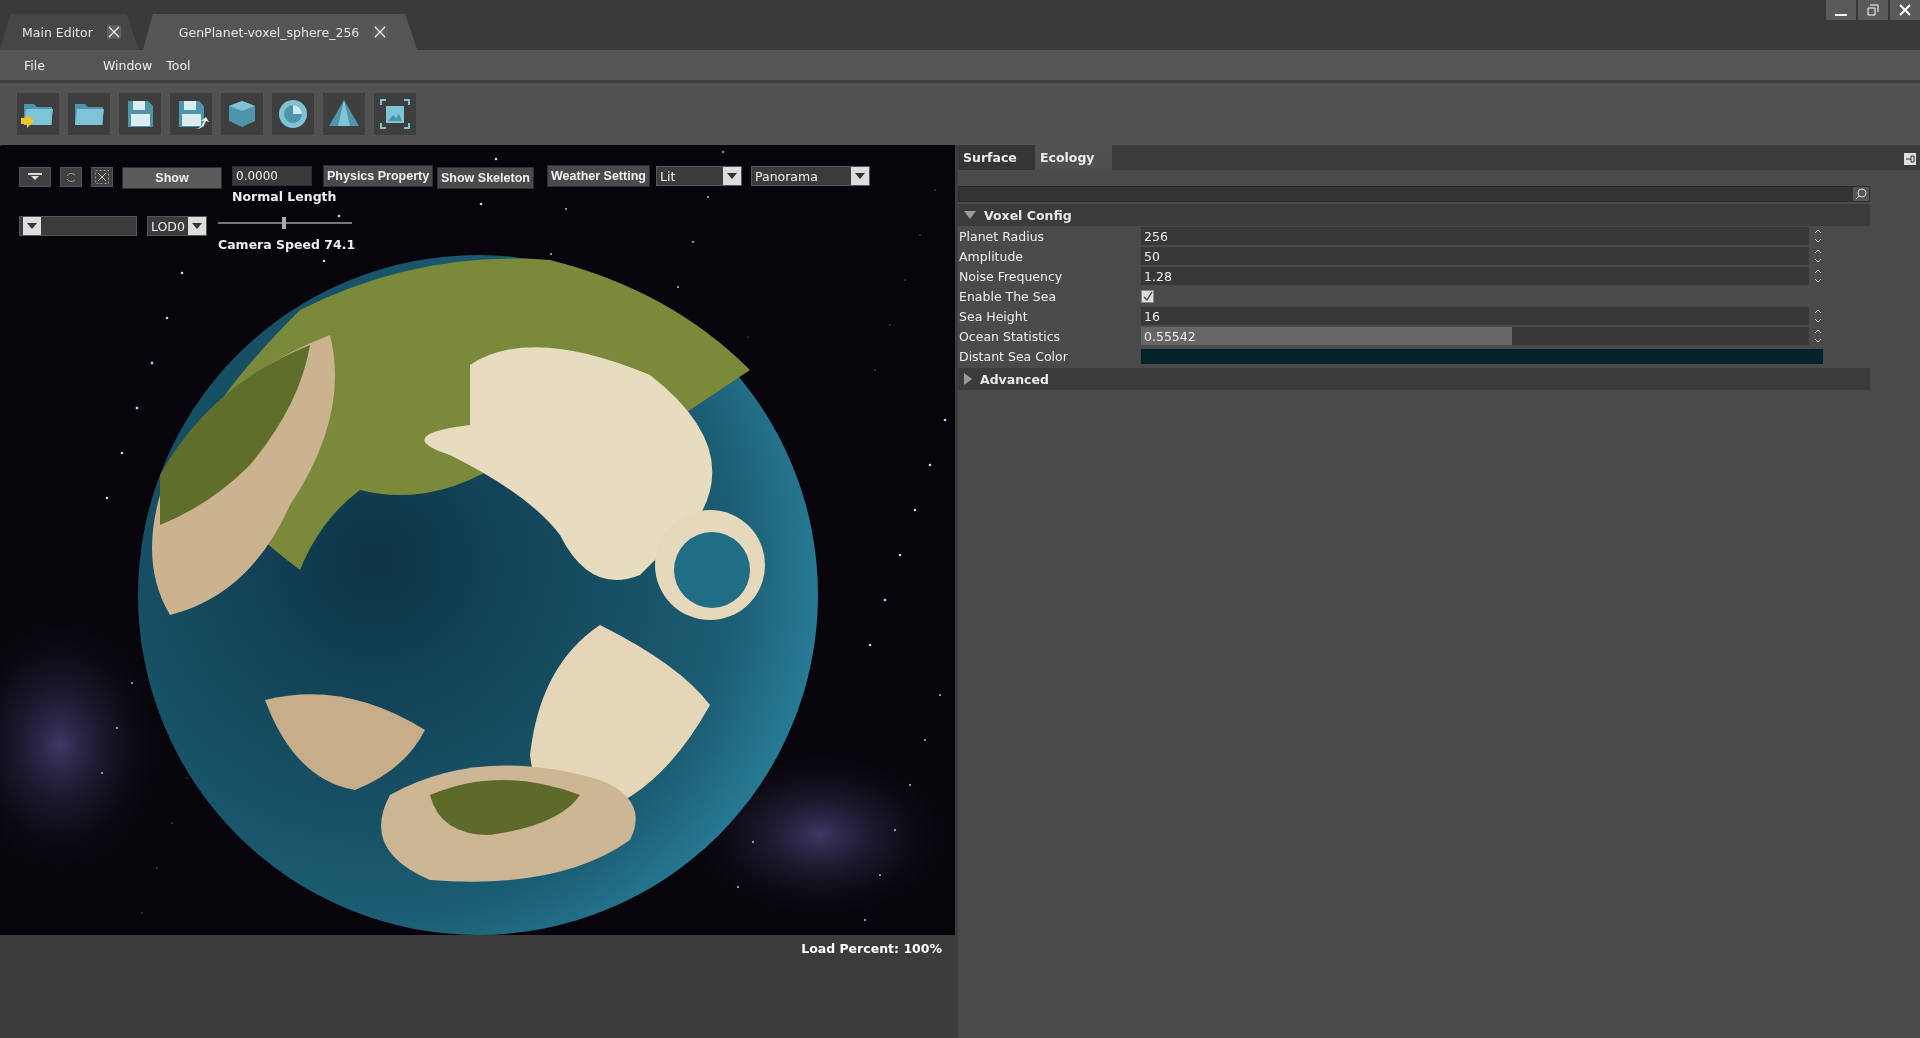 Image resolution: width=1920 pixels, height=1038 pixels. I want to click on editor-tab: Main Editor, so click(69, 32).